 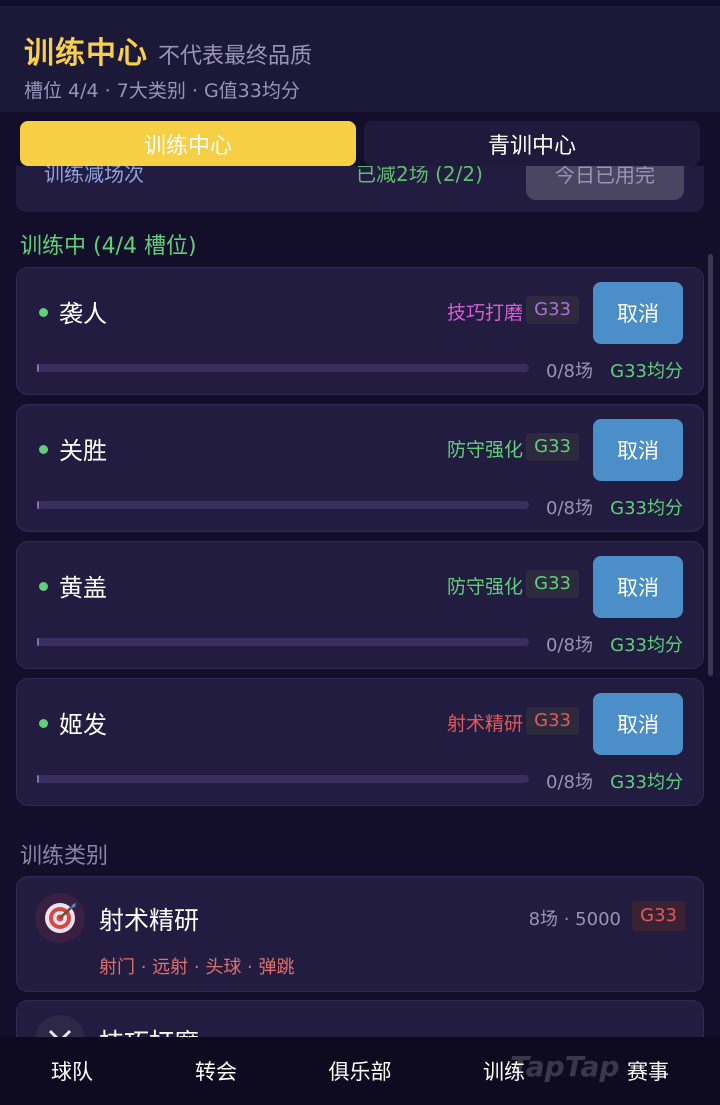 I want to click on category-title: 射术精研, so click(x=149, y=920).